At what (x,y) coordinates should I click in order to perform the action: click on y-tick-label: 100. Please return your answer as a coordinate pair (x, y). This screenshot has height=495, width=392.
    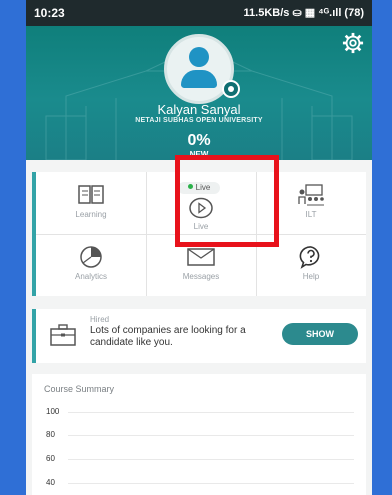
    Looking at the image, I should click on (53, 411).